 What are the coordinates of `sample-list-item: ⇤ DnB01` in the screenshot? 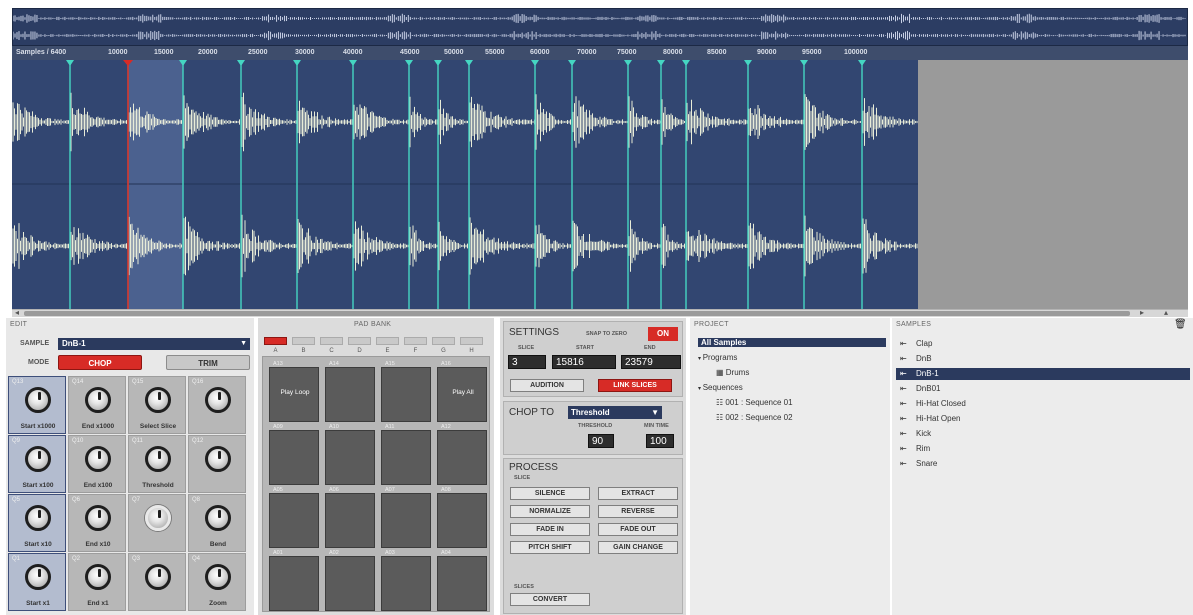 It's located at (1043, 389).